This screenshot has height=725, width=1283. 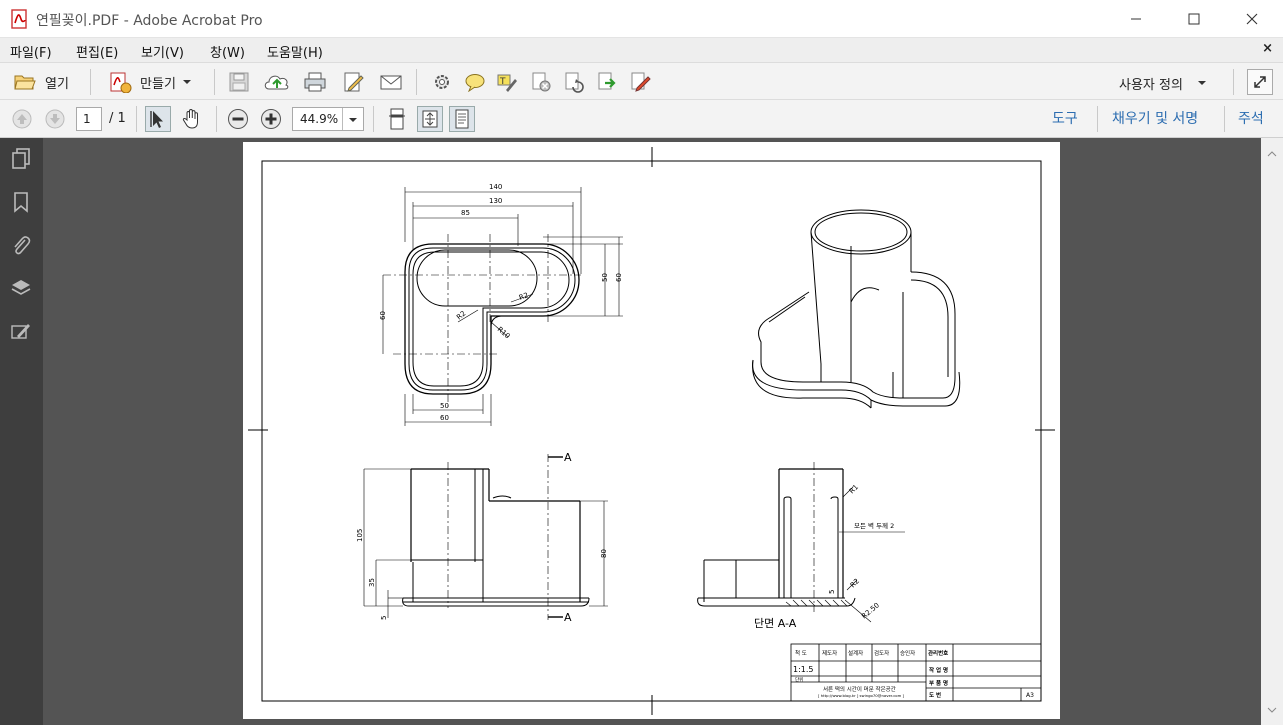 I want to click on single-page-view-button, so click(x=462, y=119).